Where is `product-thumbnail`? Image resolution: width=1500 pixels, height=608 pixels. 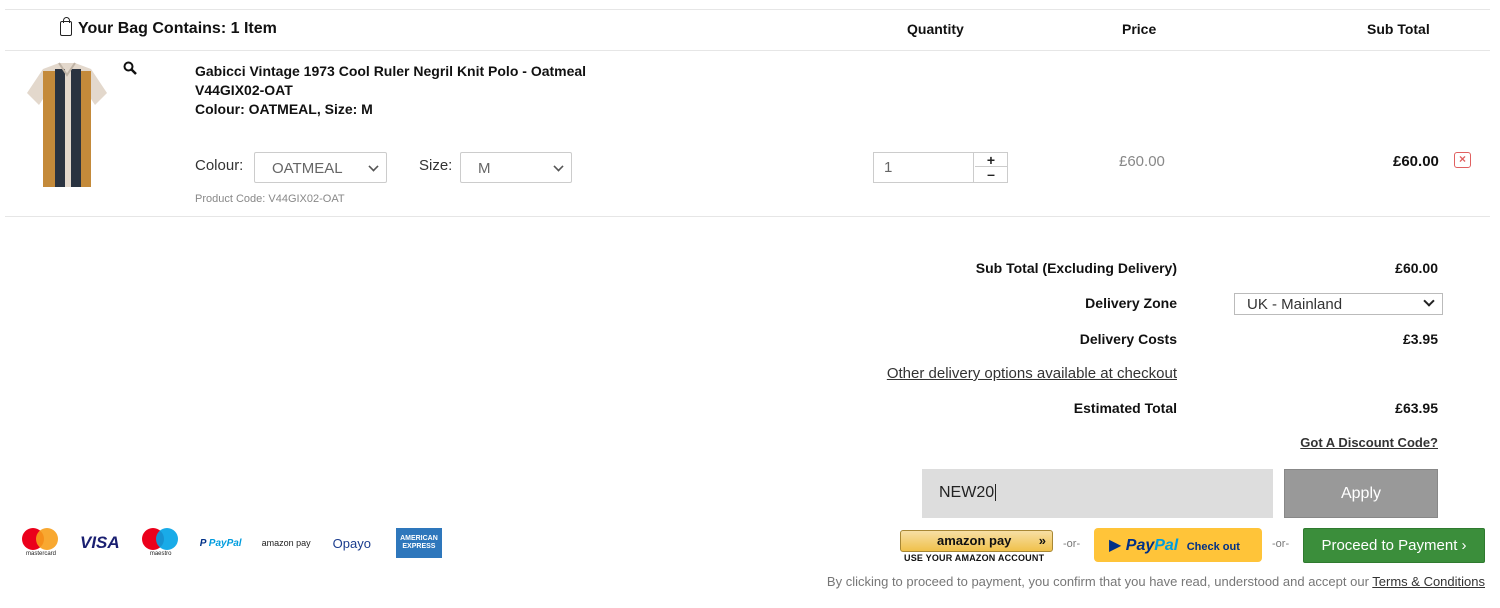 product-thumbnail is located at coordinates (67, 125).